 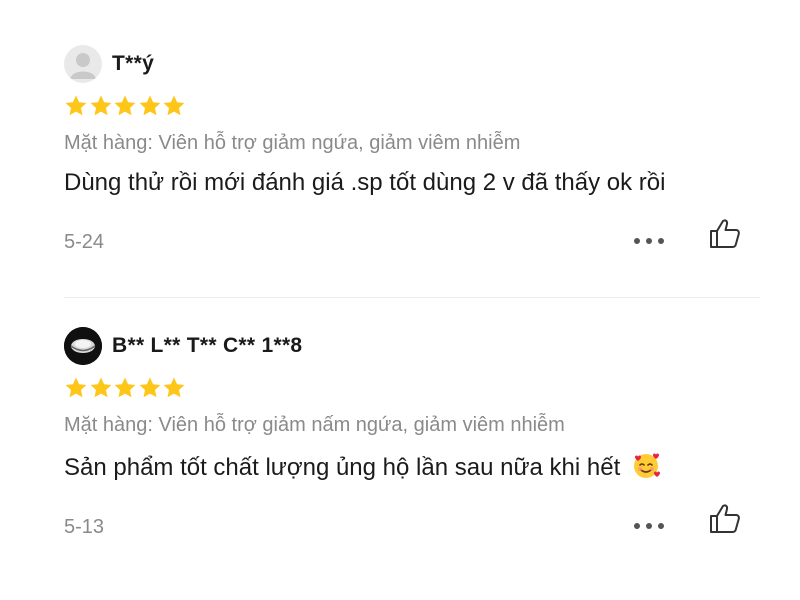 What do you see at coordinates (414, 346) in the screenshot?
I see `review-header: B** L** T** C** 1**8` at bounding box center [414, 346].